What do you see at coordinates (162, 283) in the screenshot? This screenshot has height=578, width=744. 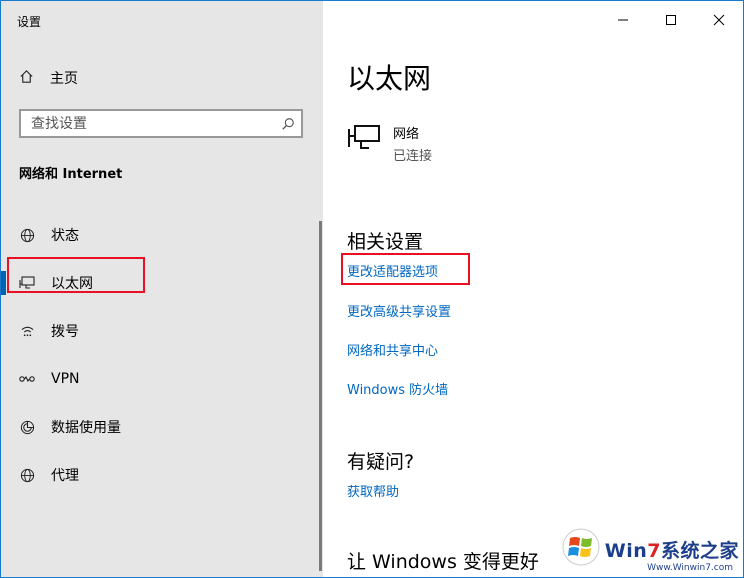 I see `sidebar-item-ethernet: 以太网` at bounding box center [162, 283].